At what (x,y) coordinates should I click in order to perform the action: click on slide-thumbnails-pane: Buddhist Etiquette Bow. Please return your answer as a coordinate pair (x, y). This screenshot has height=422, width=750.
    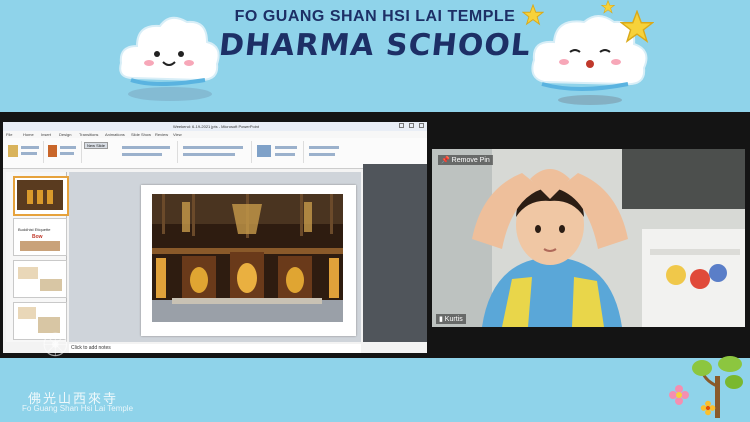
    Looking at the image, I should click on (37, 257).